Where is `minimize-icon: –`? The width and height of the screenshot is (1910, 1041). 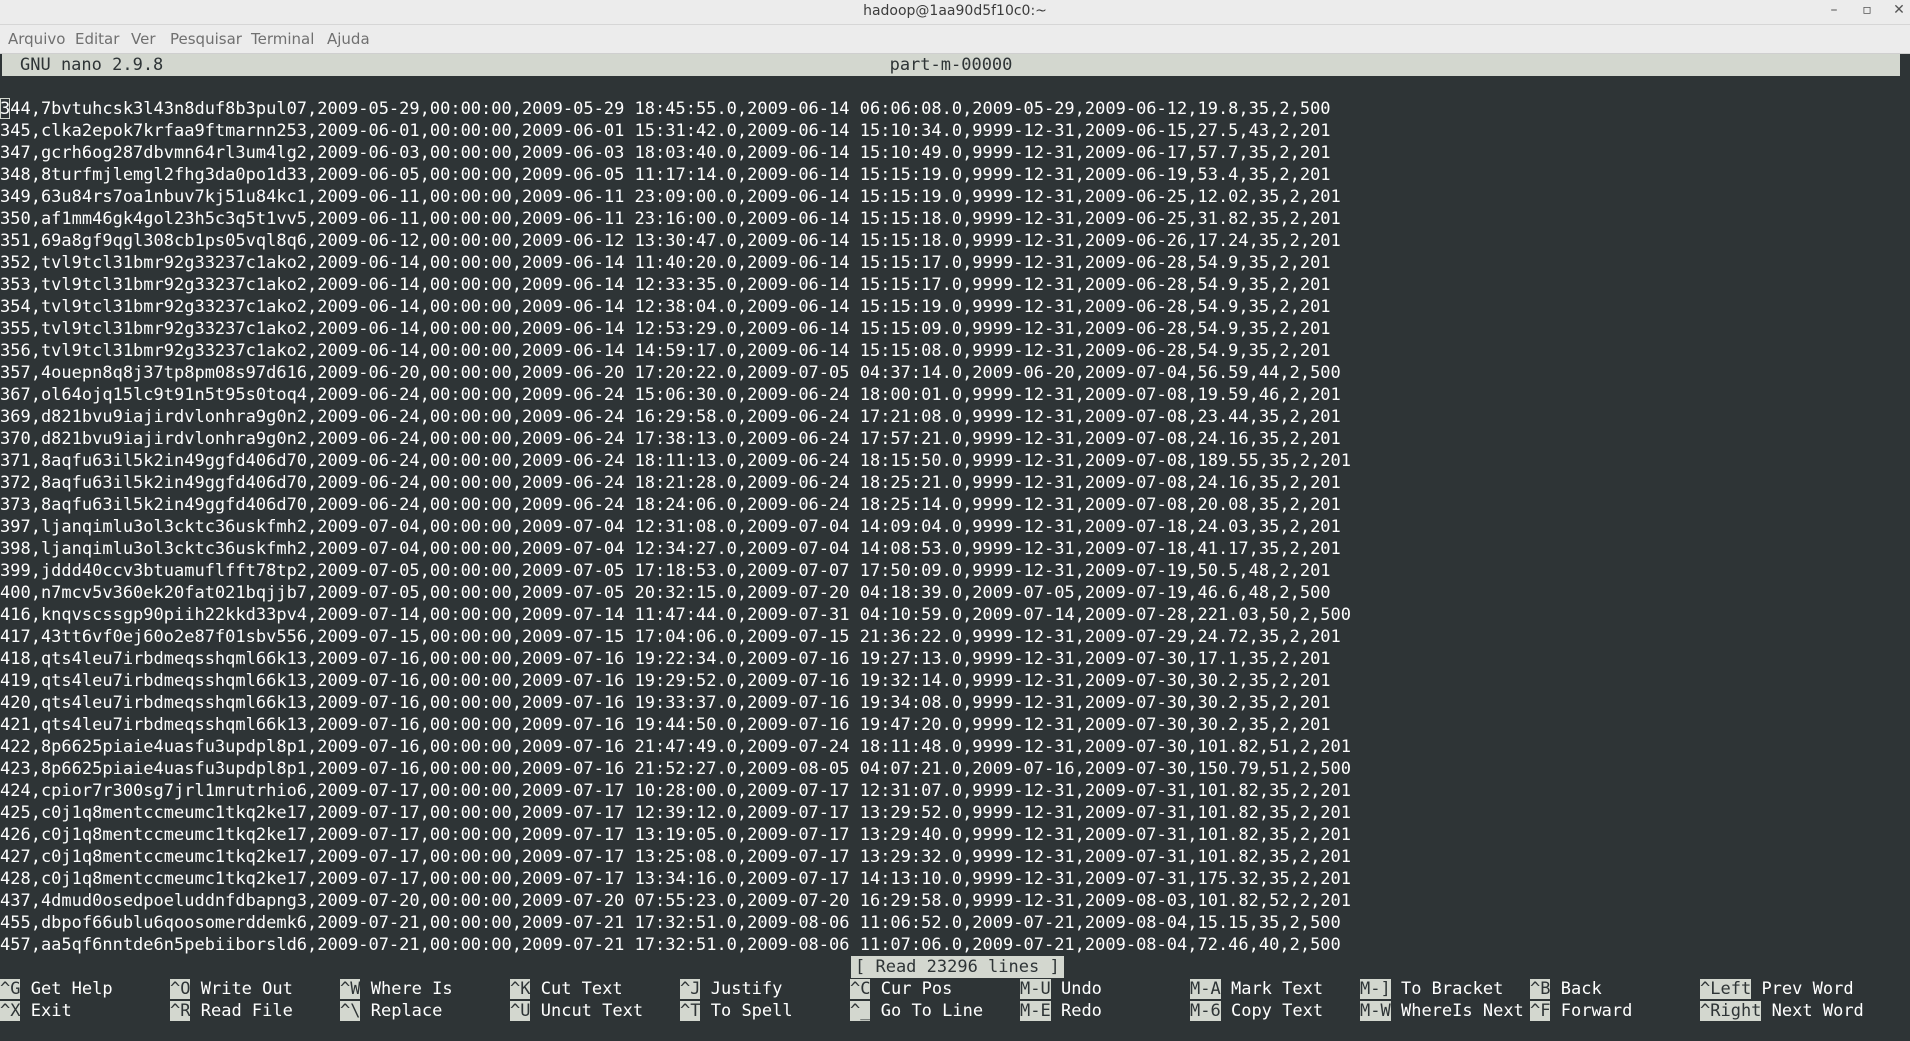
minimize-icon: – is located at coordinates (1834, 10).